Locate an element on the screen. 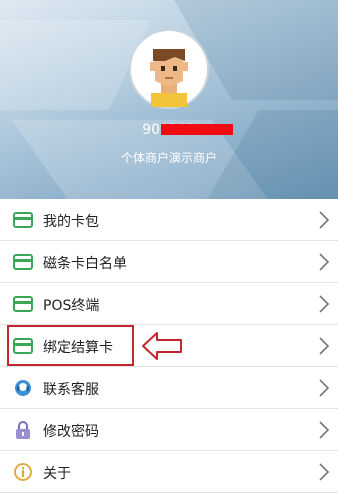 This screenshot has height=493, width=338. merchant-name: 个体商户演示商户 is located at coordinates (168, 158).